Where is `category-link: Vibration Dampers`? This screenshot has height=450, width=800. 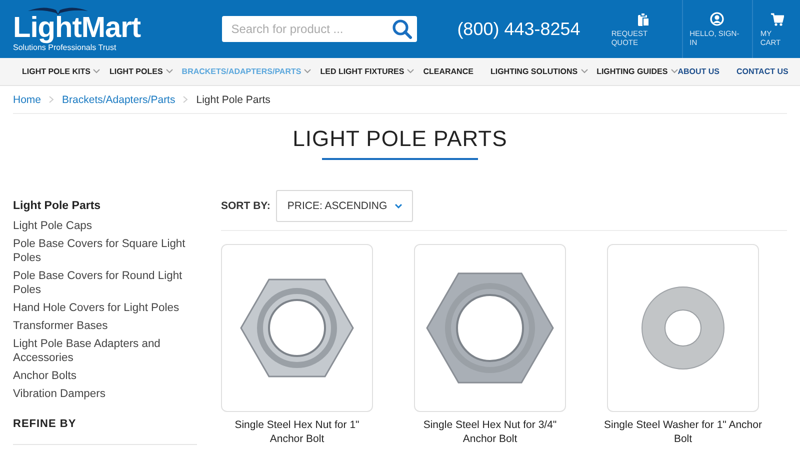 category-link: Vibration Dampers is located at coordinates (105, 394).